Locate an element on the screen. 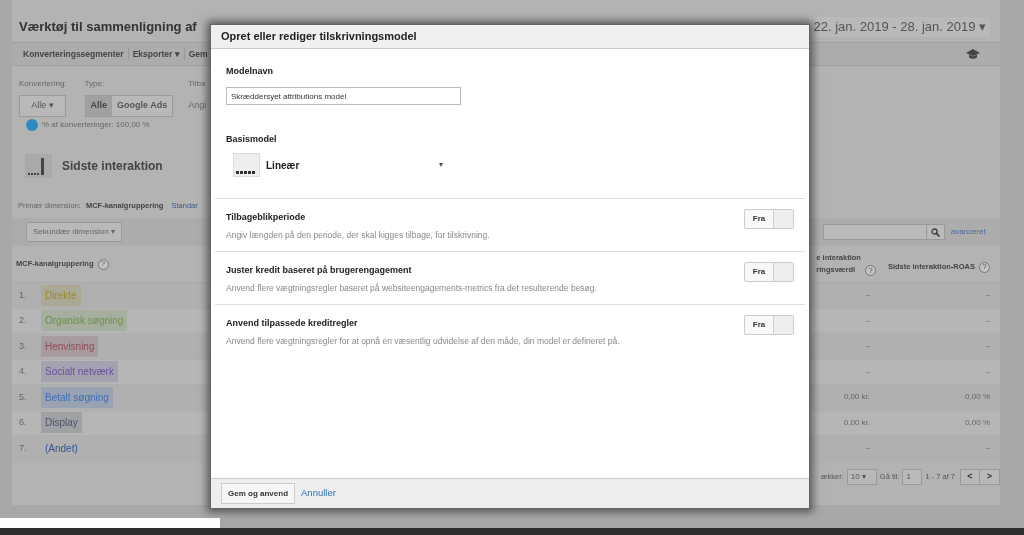 The height and width of the screenshot is (535, 1024). table-cell-text: 0,00 kr. is located at coordinates (856, 422).